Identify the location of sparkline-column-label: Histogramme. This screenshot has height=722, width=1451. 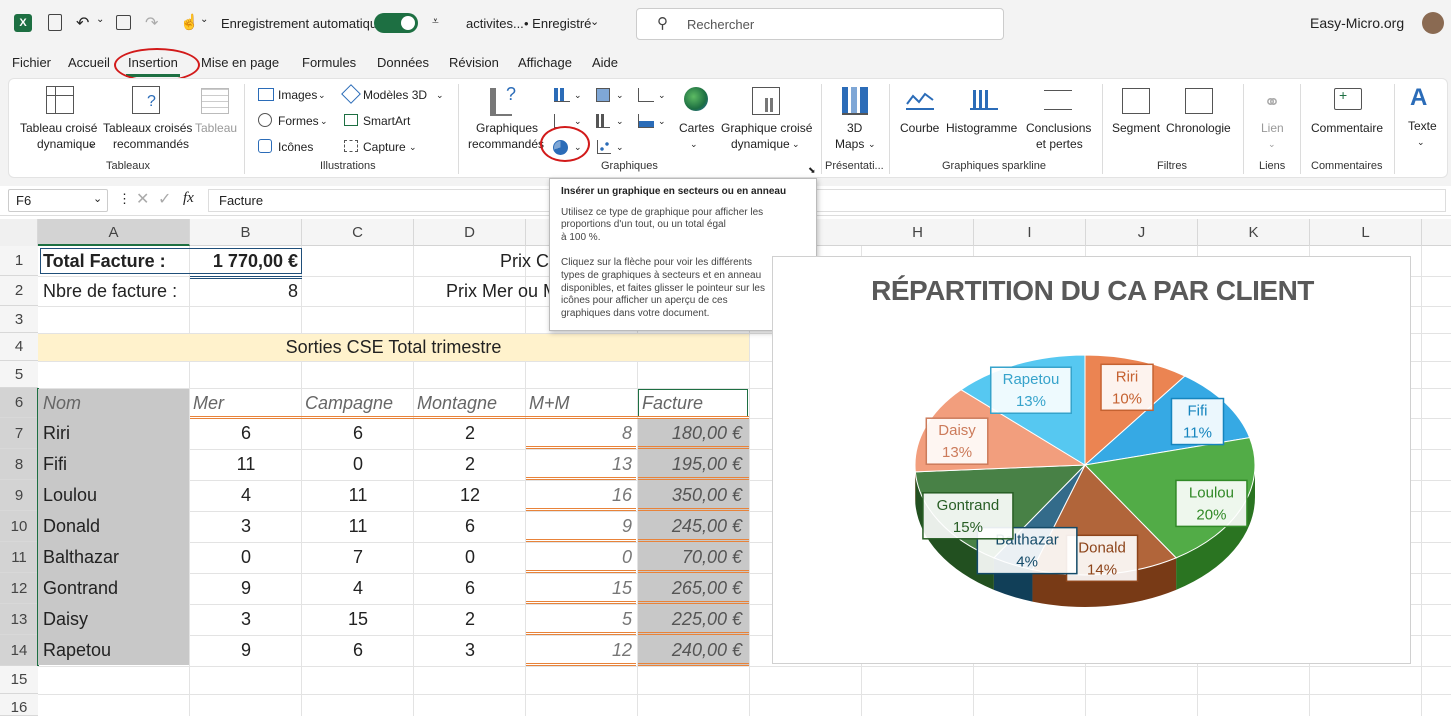
(981, 128).